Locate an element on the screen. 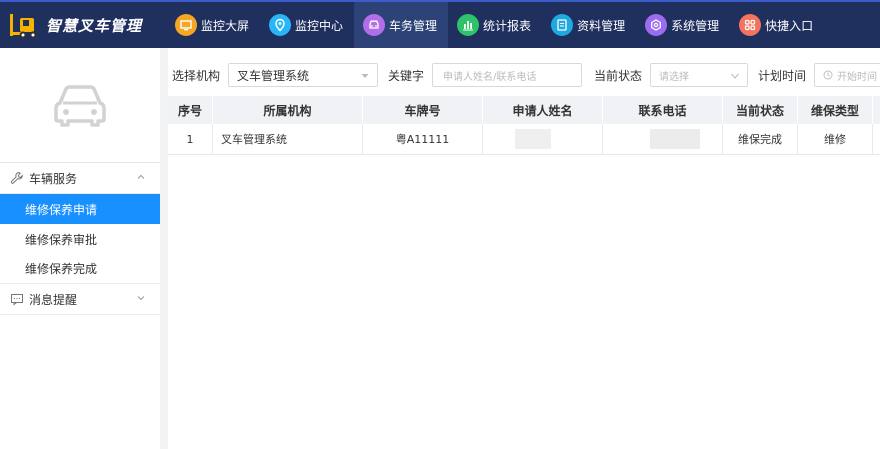 This screenshot has height=449, width=880. table-header: 序号 所属机构 车牌号 申请人姓名 联系电话 当前状态 维保类型 is located at coordinates (524, 110).